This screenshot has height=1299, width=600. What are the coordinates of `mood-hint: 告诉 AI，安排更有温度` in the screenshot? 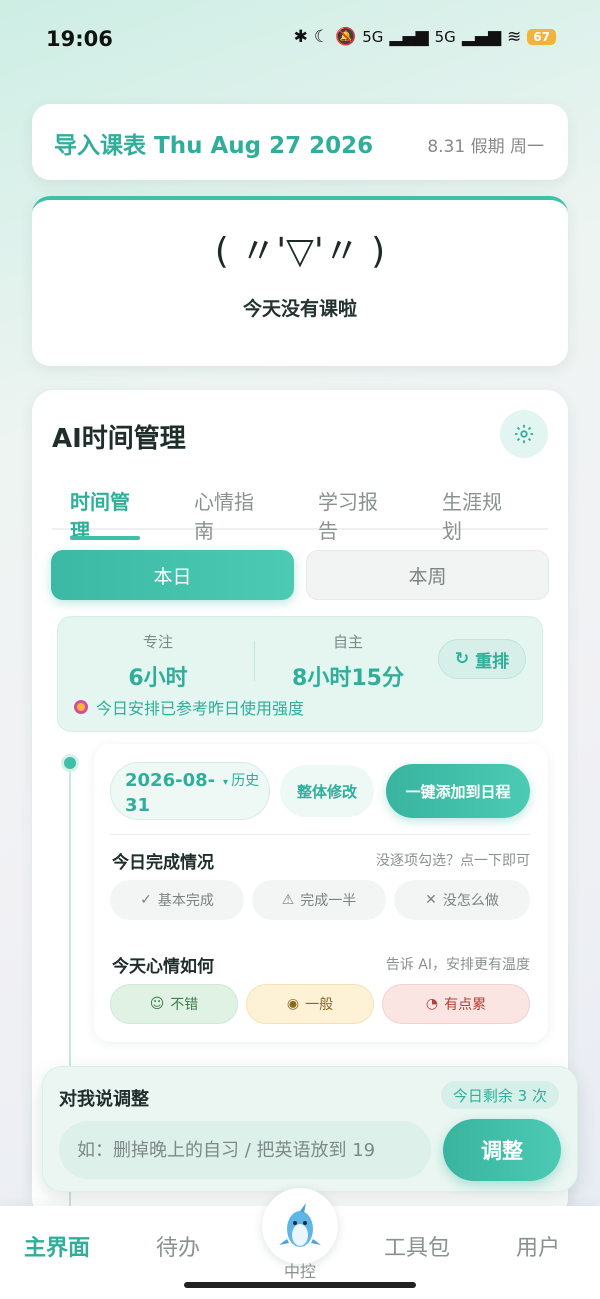 It's located at (457, 965).